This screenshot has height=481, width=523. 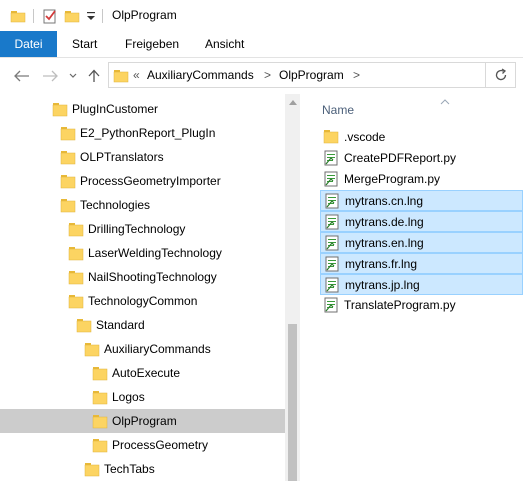 I want to click on up-button, so click(x=94, y=76).